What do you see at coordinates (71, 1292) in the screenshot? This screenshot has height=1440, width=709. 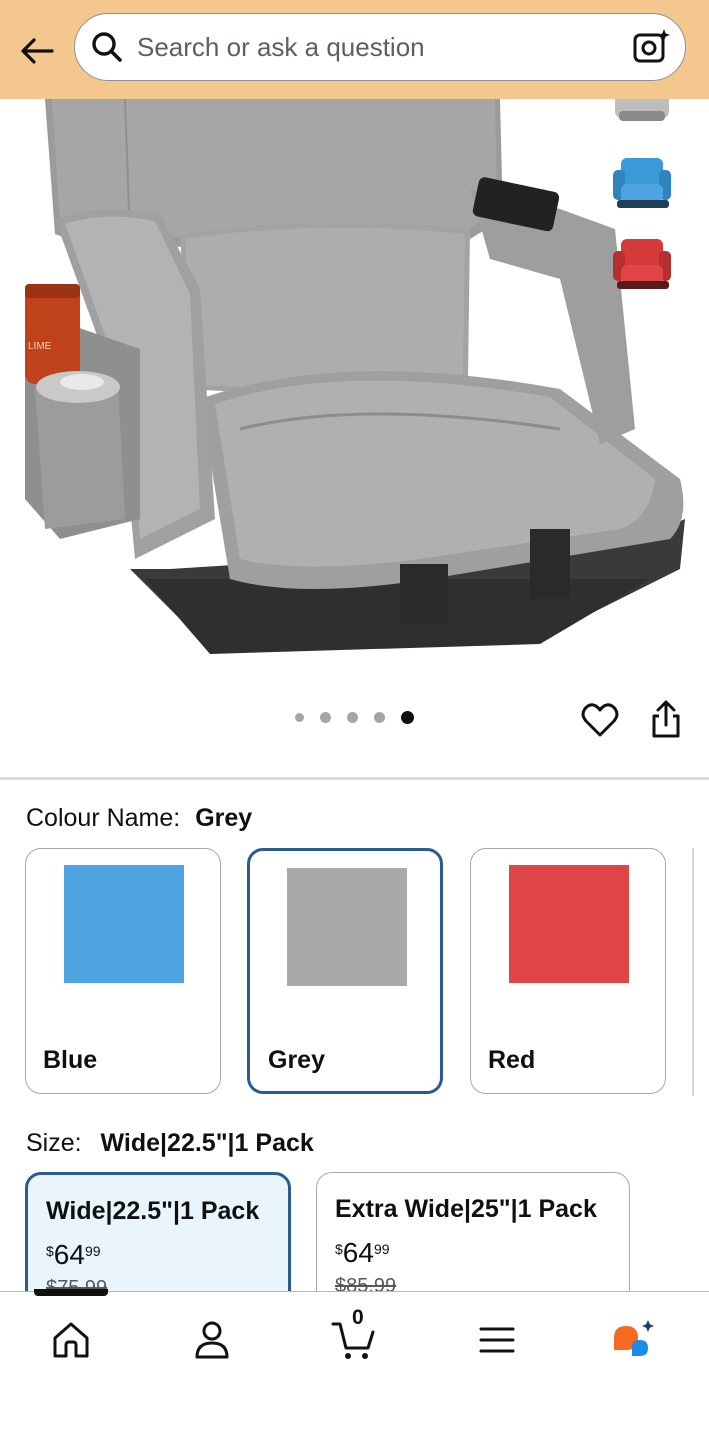 I see `active-tab-indicator` at bounding box center [71, 1292].